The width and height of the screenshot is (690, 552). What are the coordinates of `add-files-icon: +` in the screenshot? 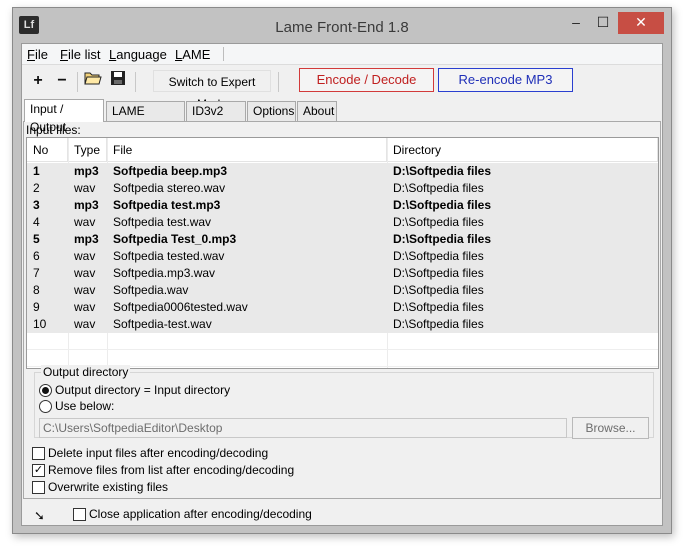 It's located at (38, 81).